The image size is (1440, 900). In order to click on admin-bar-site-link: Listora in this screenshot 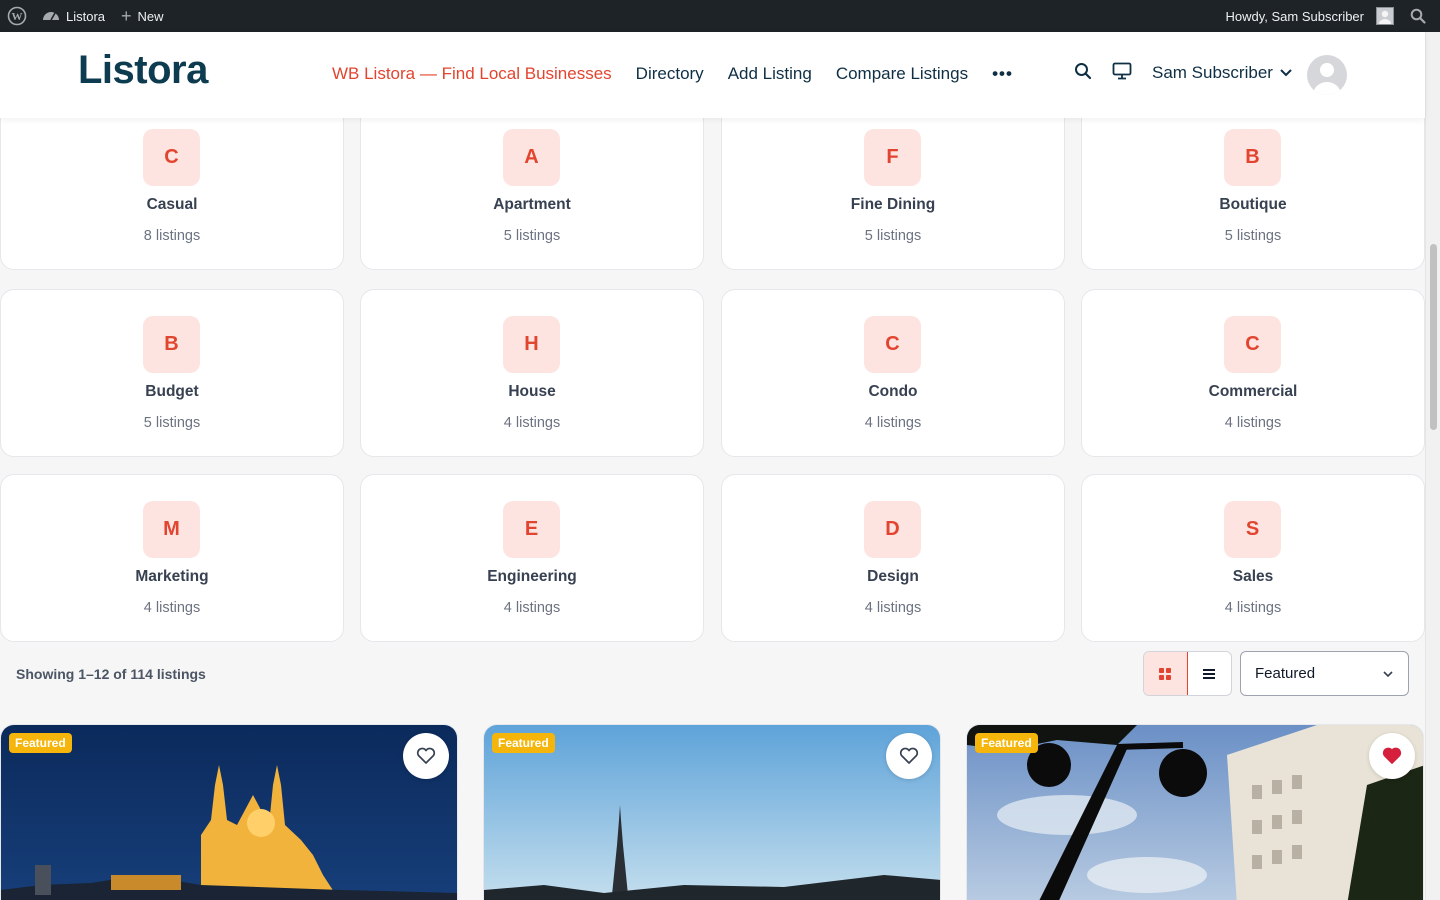, I will do `click(73, 16)`.